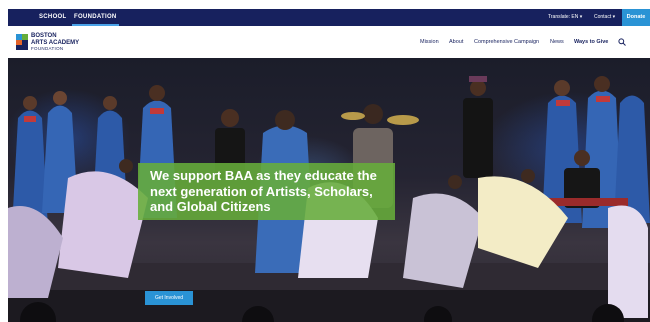 This screenshot has width=650, height=322. What do you see at coordinates (456, 42) in the screenshot?
I see `nav-about: About` at bounding box center [456, 42].